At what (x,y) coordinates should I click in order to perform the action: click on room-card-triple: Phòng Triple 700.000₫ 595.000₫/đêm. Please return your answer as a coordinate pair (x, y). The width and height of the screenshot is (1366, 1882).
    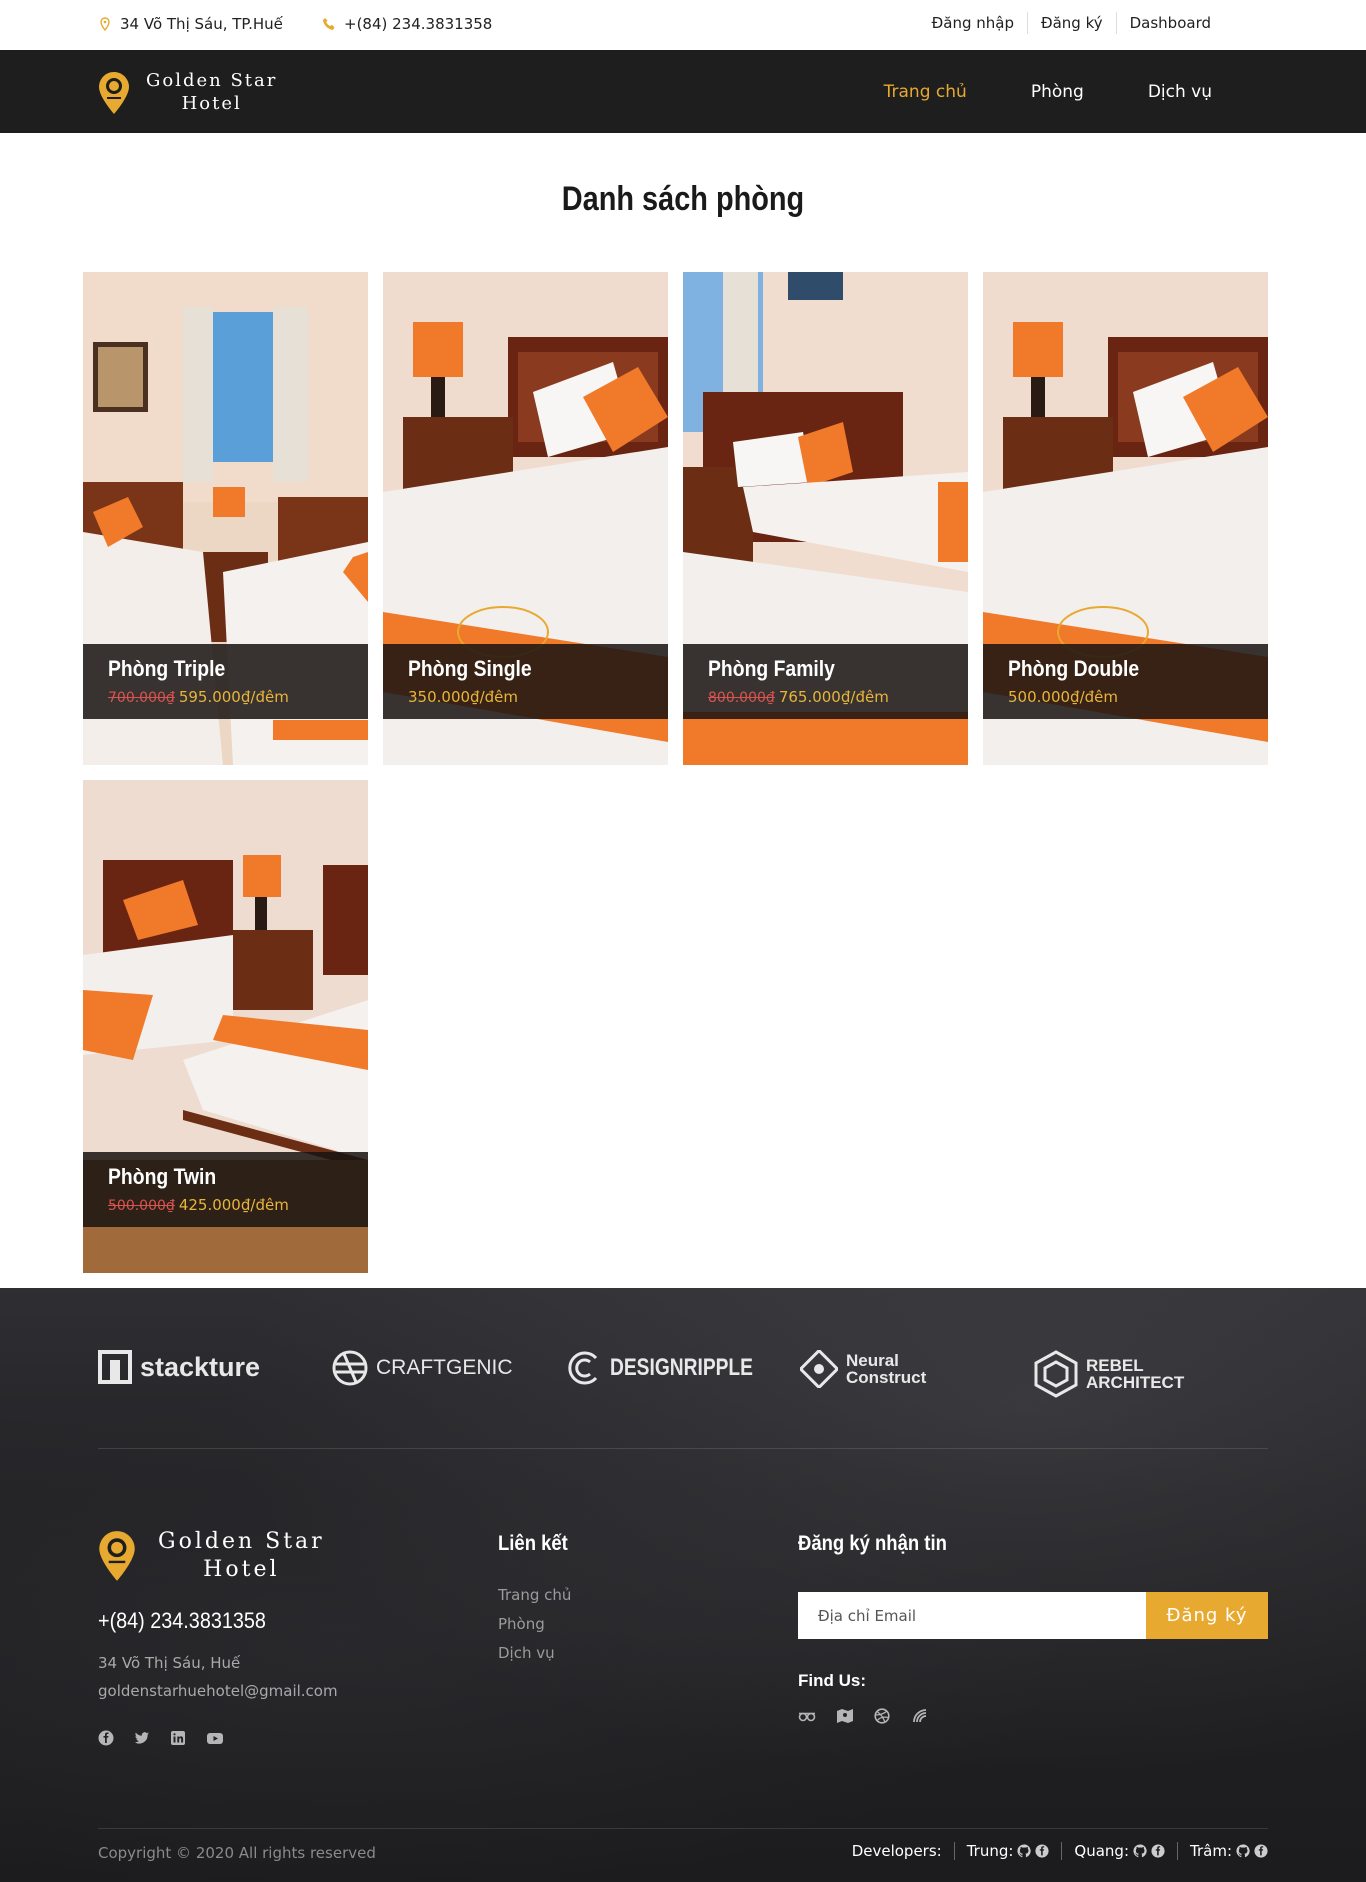
    Looking at the image, I should click on (225, 518).